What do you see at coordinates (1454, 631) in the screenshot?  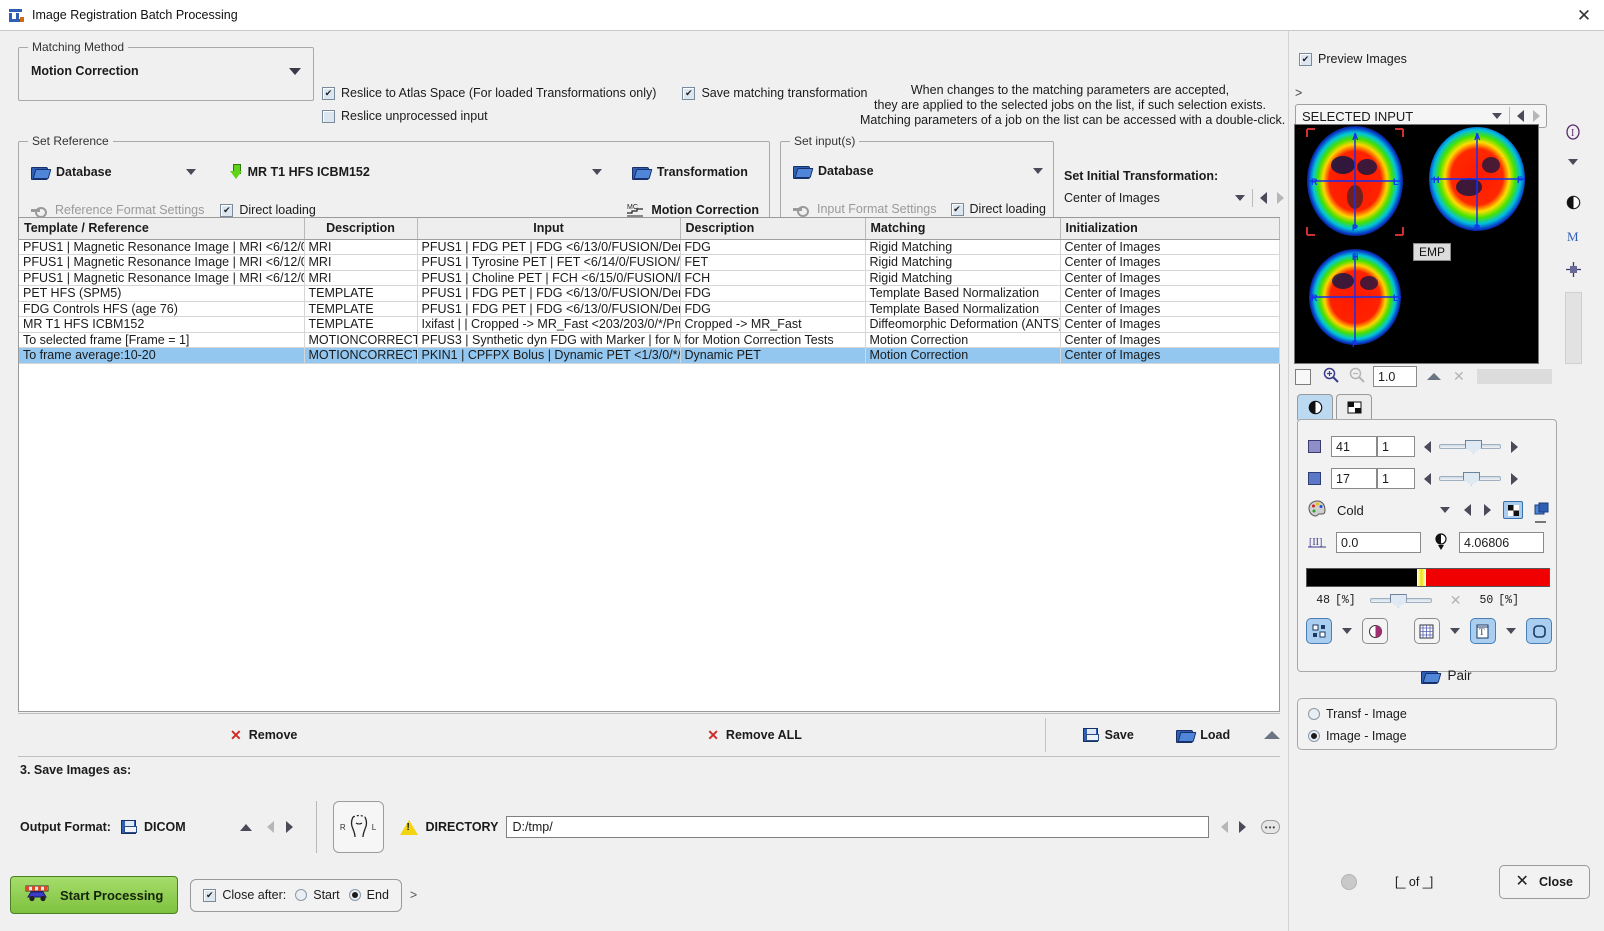 I see `grid-overlay-chevron-down-icon` at bounding box center [1454, 631].